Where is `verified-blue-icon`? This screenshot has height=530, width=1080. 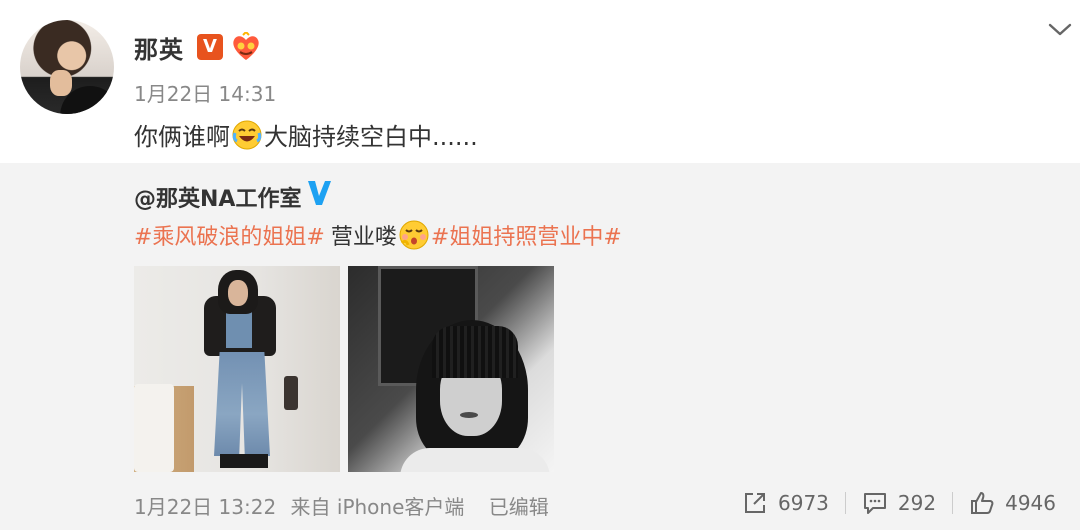 verified-blue-icon is located at coordinates (319, 193).